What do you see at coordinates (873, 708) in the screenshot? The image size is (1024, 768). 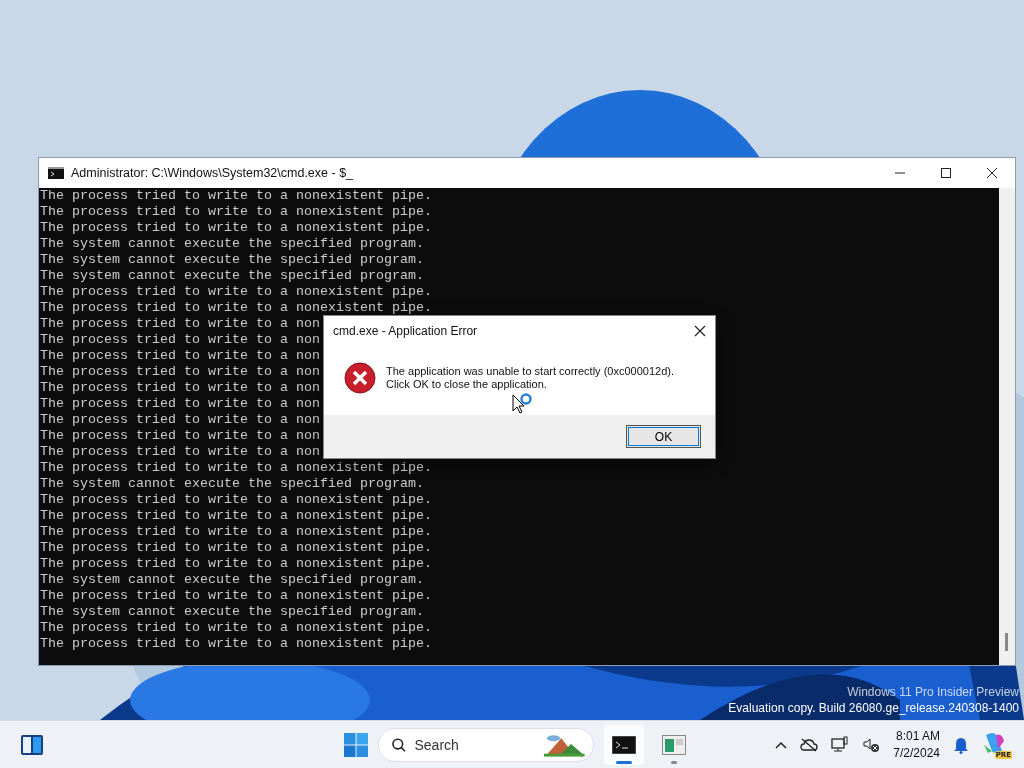 I see `watermark-text: Evaluation copy. Build 26080.ge_release.240308-1400` at bounding box center [873, 708].